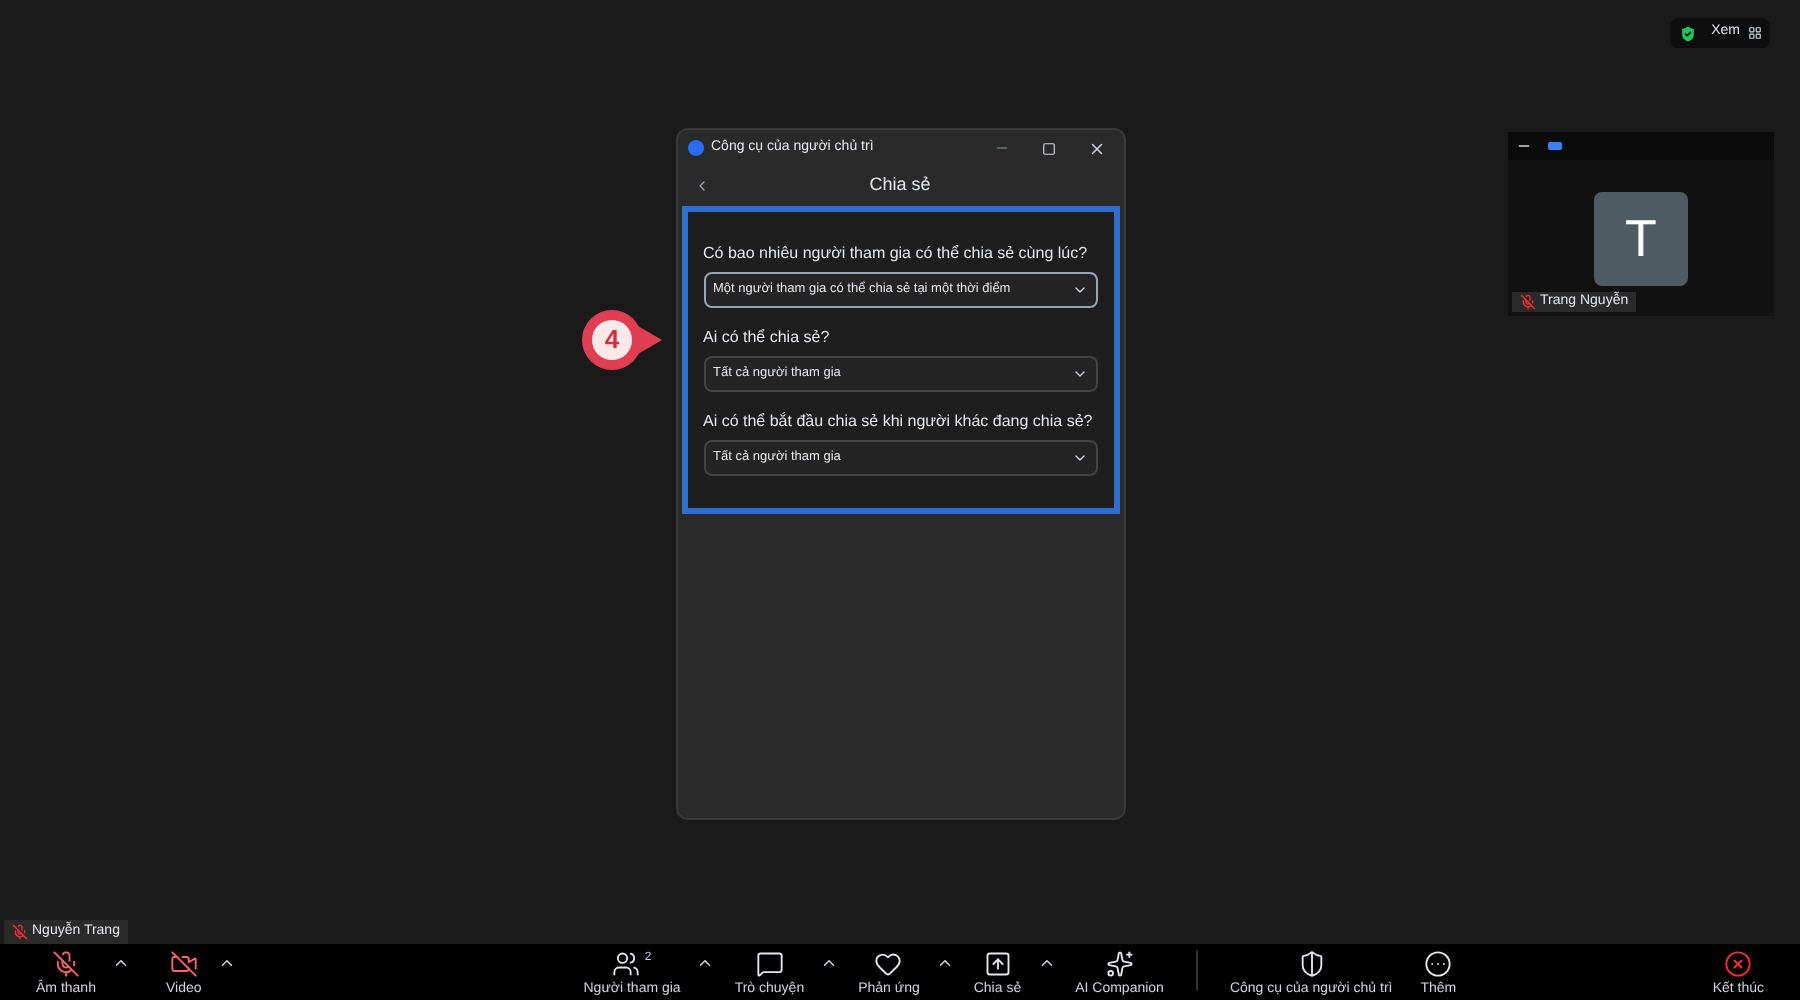 The image size is (1800, 1000). What do you see at coordinates (1048, 148) in the screenshot?
I see `maximize-icon` at bounding box center [1048, 148].